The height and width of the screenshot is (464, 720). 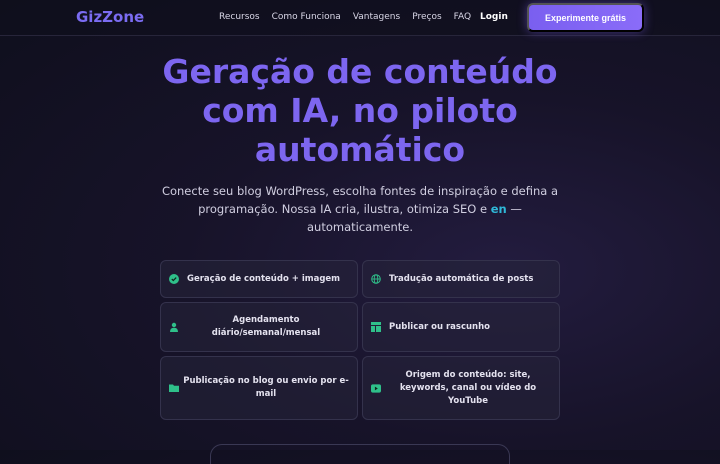 I want to click on layout-icon, so click(x=376, y=327).